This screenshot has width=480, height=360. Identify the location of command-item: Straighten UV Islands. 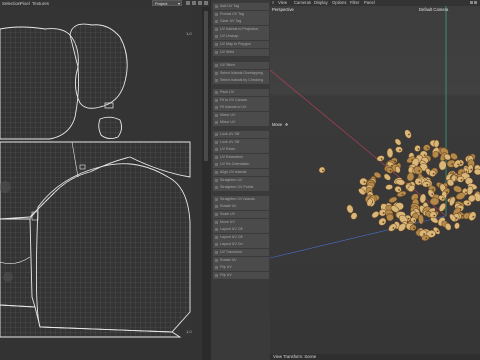
(241, 199).